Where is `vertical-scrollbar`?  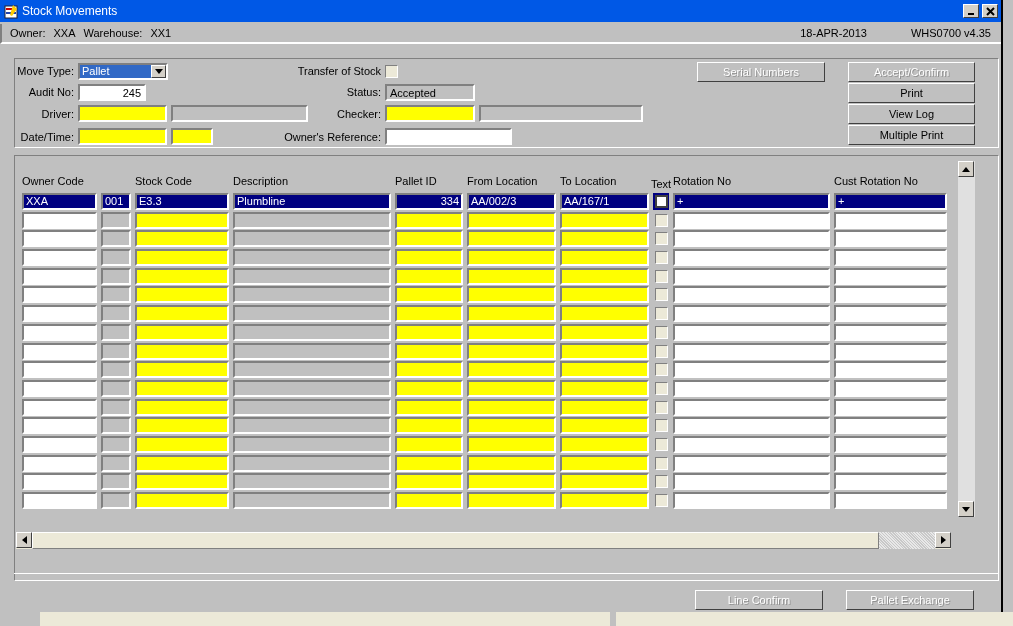
vertical-scrollbar is located at coordinates (966, 339).